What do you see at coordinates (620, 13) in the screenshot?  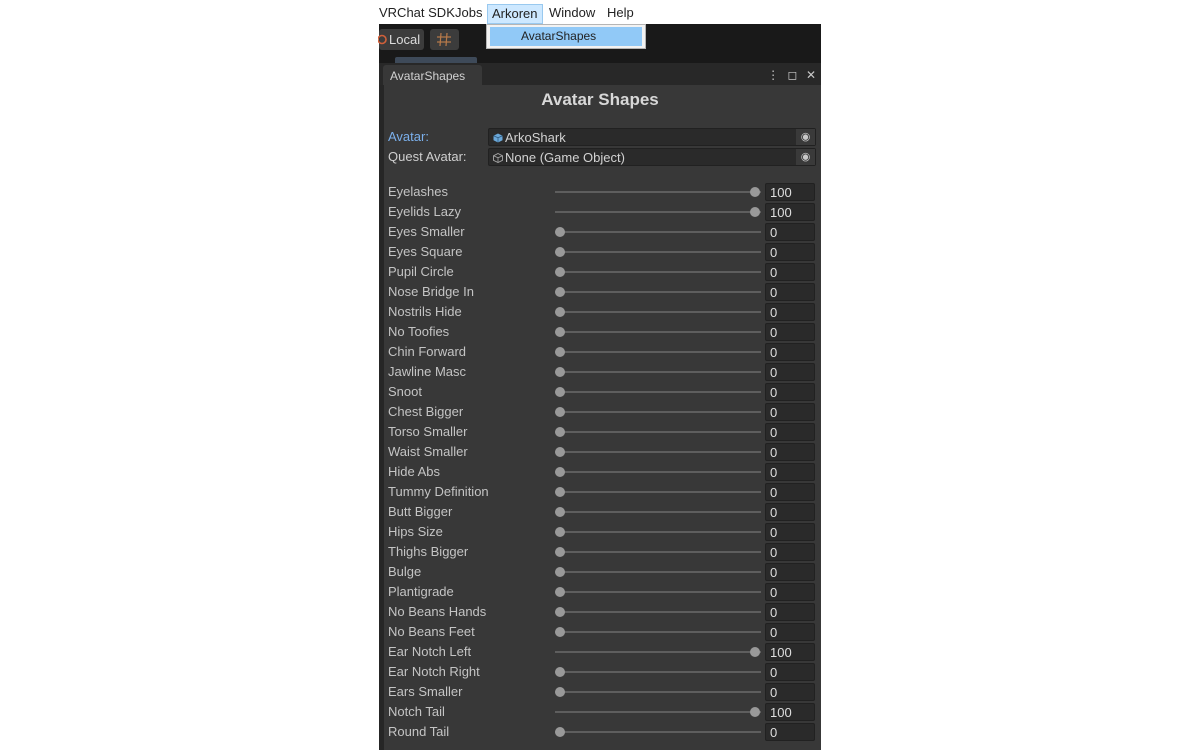 I see `menu-help: Help` at bounding box center [620, 13].